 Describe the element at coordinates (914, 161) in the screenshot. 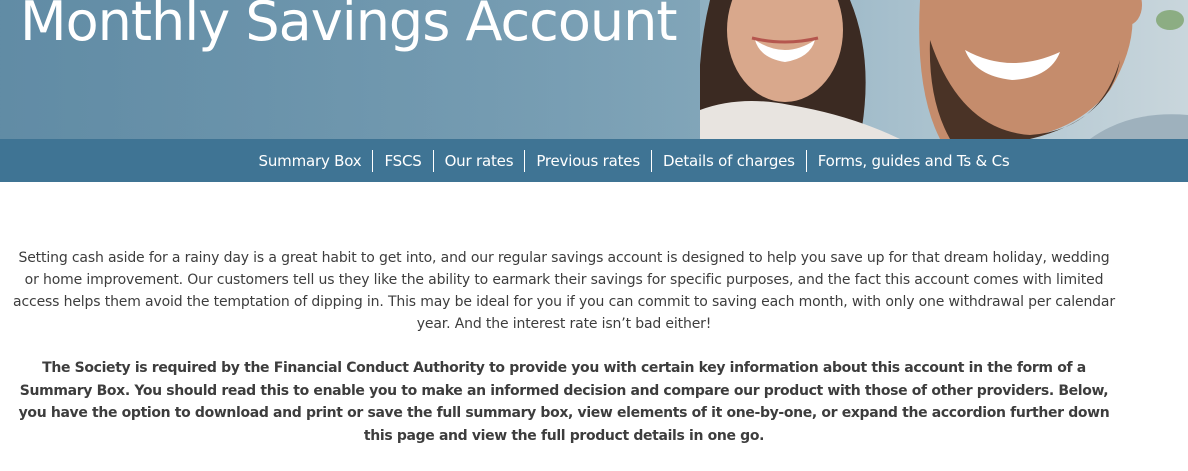

I see `nav-item-forms-guides: Forms, guides and Ts & Cs` at that location.